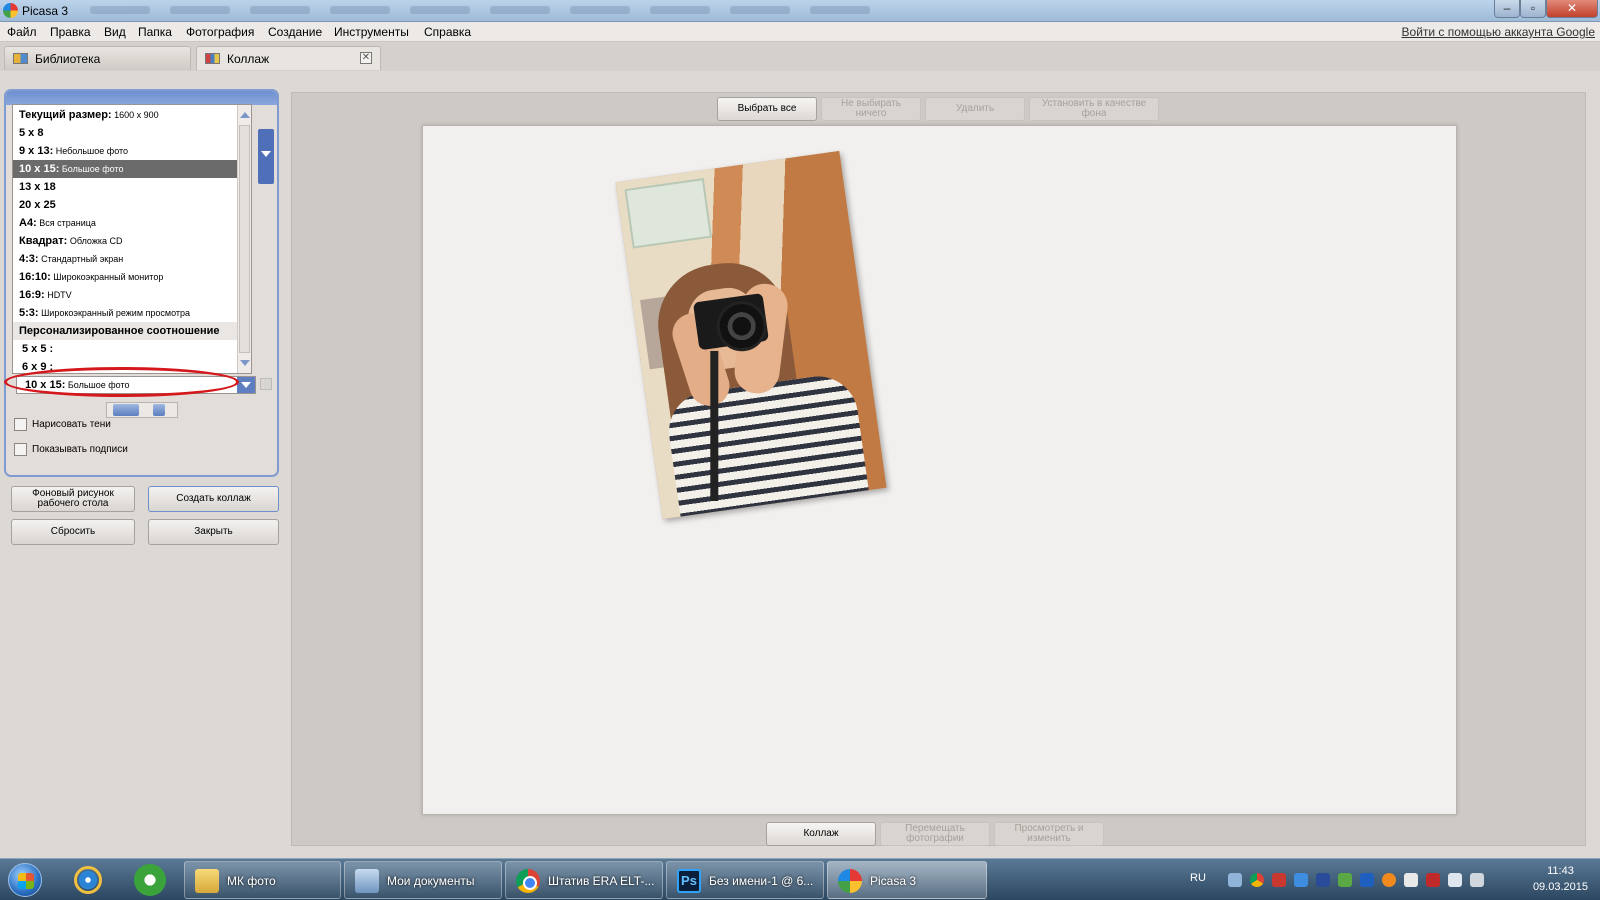  Describe the element at coordinates (245, 363) in the screenshot. I see `scroll-down-icon` at that location.